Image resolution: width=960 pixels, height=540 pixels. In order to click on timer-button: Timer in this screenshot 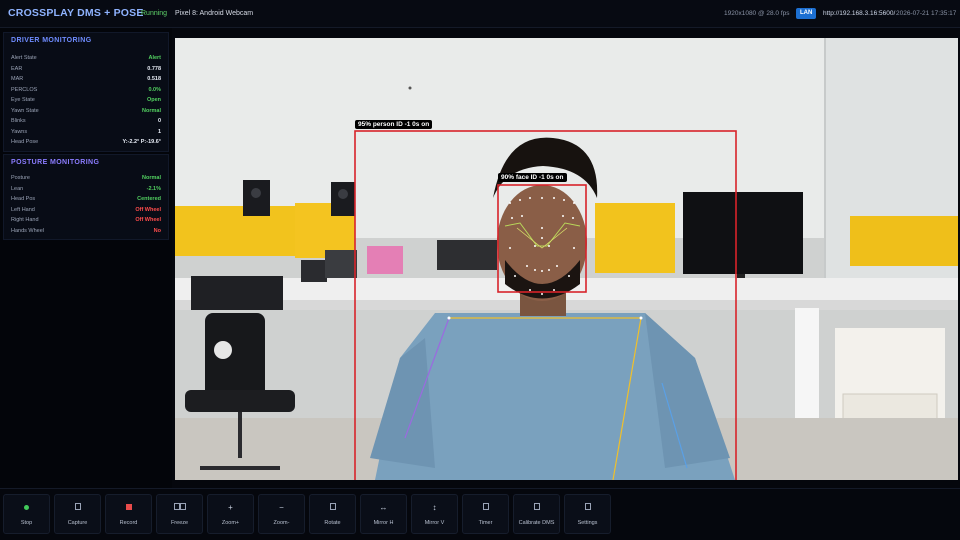, I will do `click(485, 514)`.